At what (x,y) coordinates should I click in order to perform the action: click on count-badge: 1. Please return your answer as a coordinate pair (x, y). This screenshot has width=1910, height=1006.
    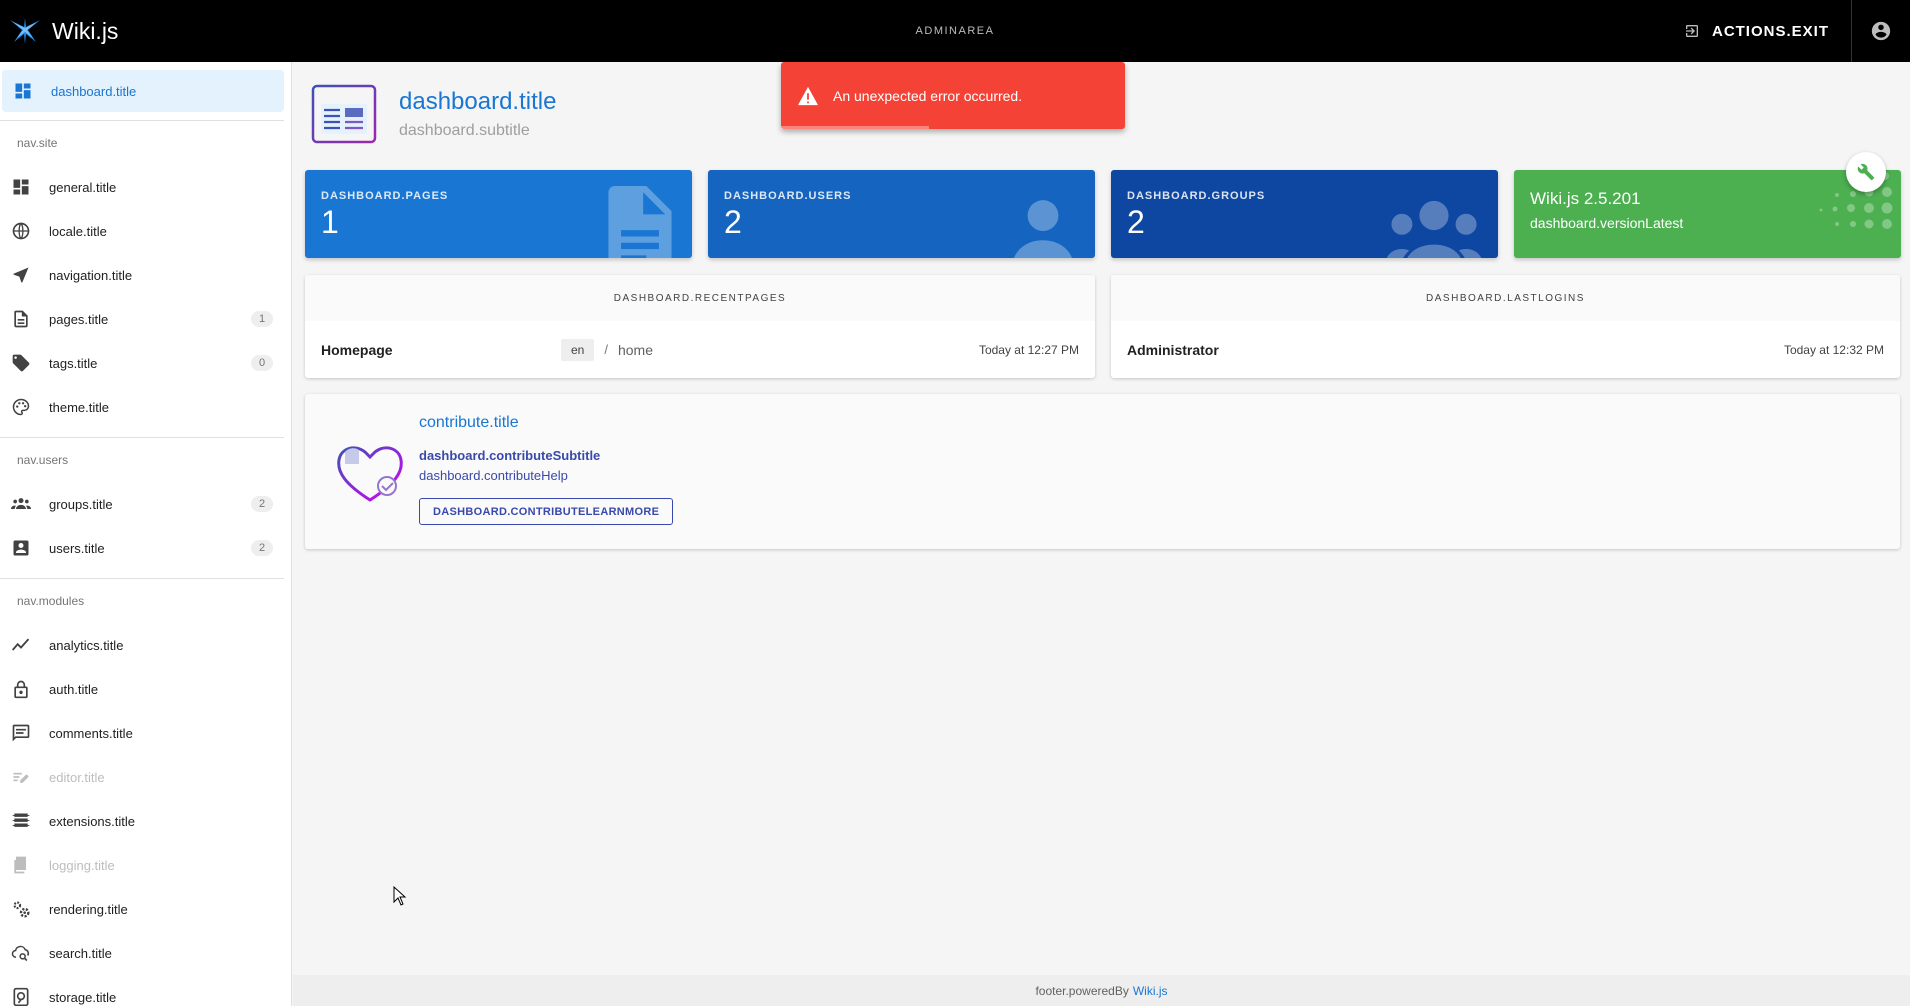
    Looking at the image, I should click on (262, 319).